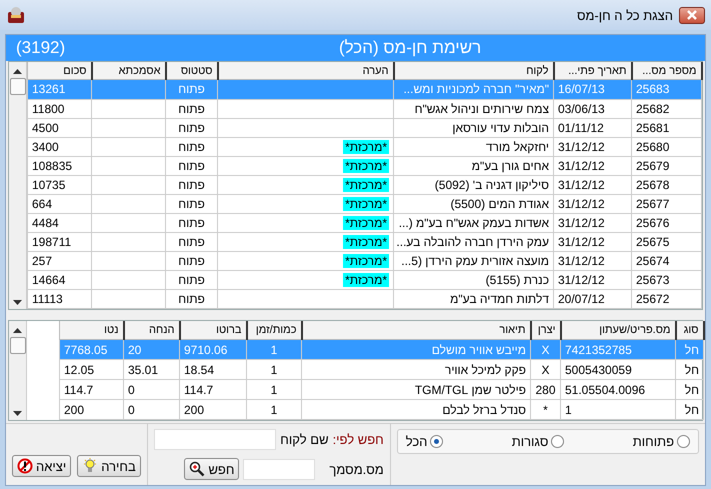  I want to click on table-cell: צמח שירותים וניהול אגש"ח, so click(474, 108).